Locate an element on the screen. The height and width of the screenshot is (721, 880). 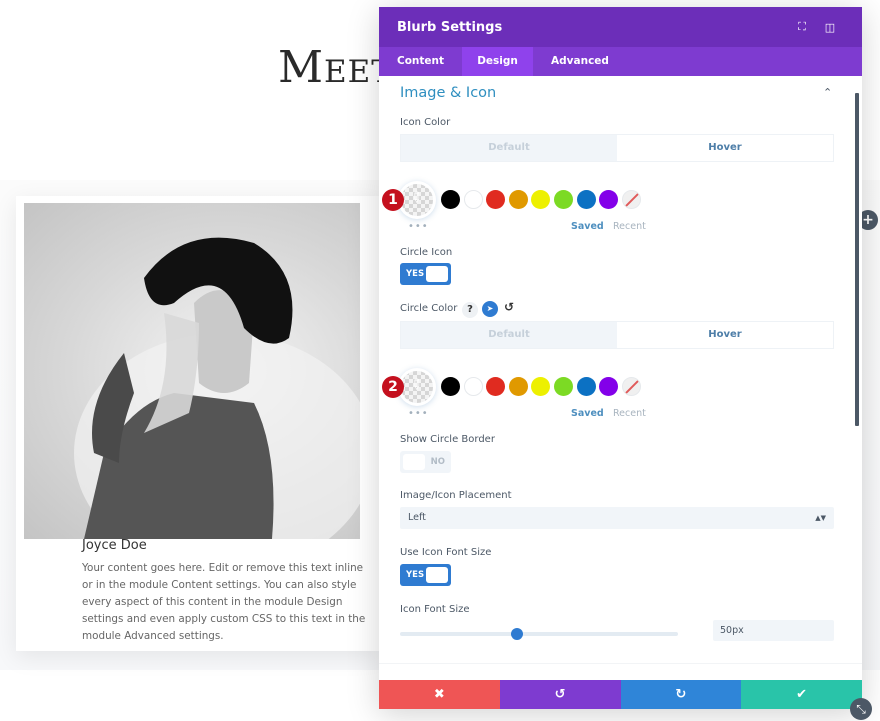
circle-color-picker-button: ✎ is located at coordinates (417, 387).